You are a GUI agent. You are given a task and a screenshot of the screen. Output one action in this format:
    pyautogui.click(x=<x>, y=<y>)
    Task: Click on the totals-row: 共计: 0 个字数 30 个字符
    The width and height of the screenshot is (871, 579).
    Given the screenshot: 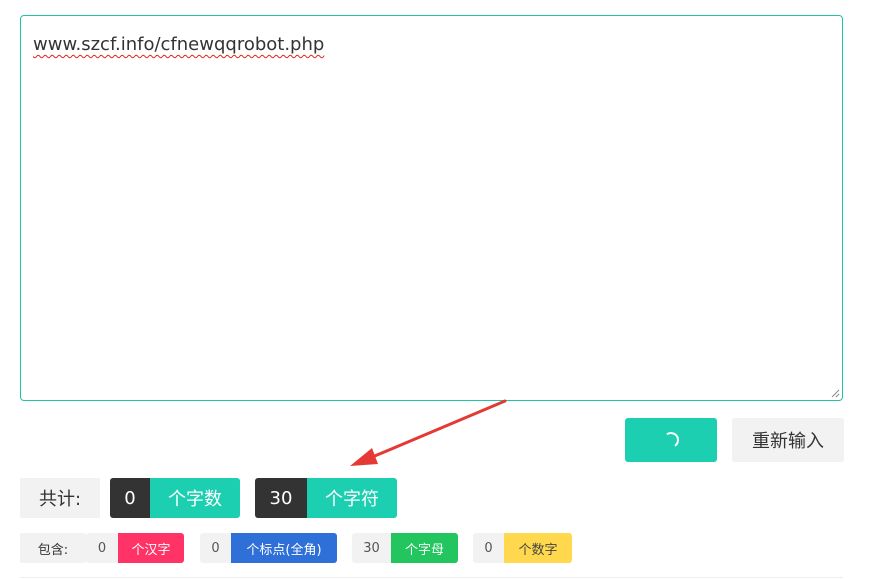 What is the action you would take?
    pyautogui.click(x=208, y=498)
    